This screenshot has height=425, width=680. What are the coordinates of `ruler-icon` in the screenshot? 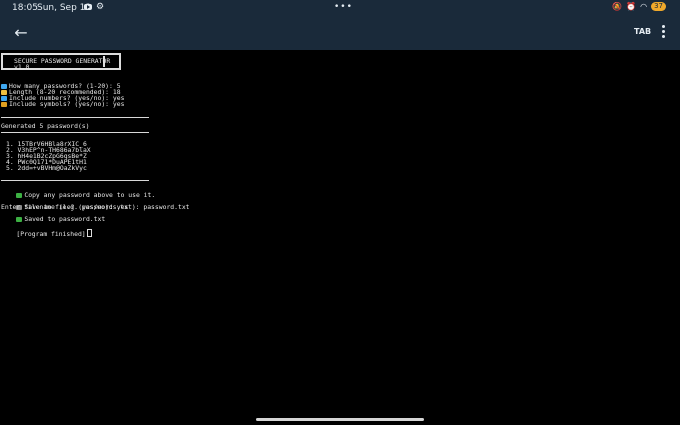 It's located at (4, 92).